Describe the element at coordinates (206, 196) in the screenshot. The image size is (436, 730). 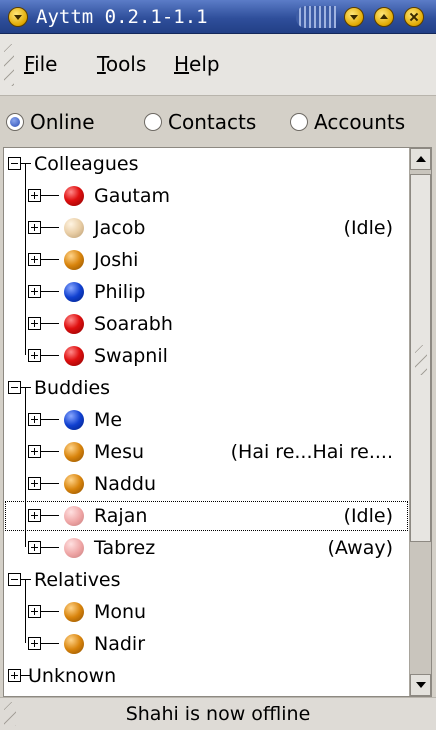
I see `contact-row: Gautam` at that location.